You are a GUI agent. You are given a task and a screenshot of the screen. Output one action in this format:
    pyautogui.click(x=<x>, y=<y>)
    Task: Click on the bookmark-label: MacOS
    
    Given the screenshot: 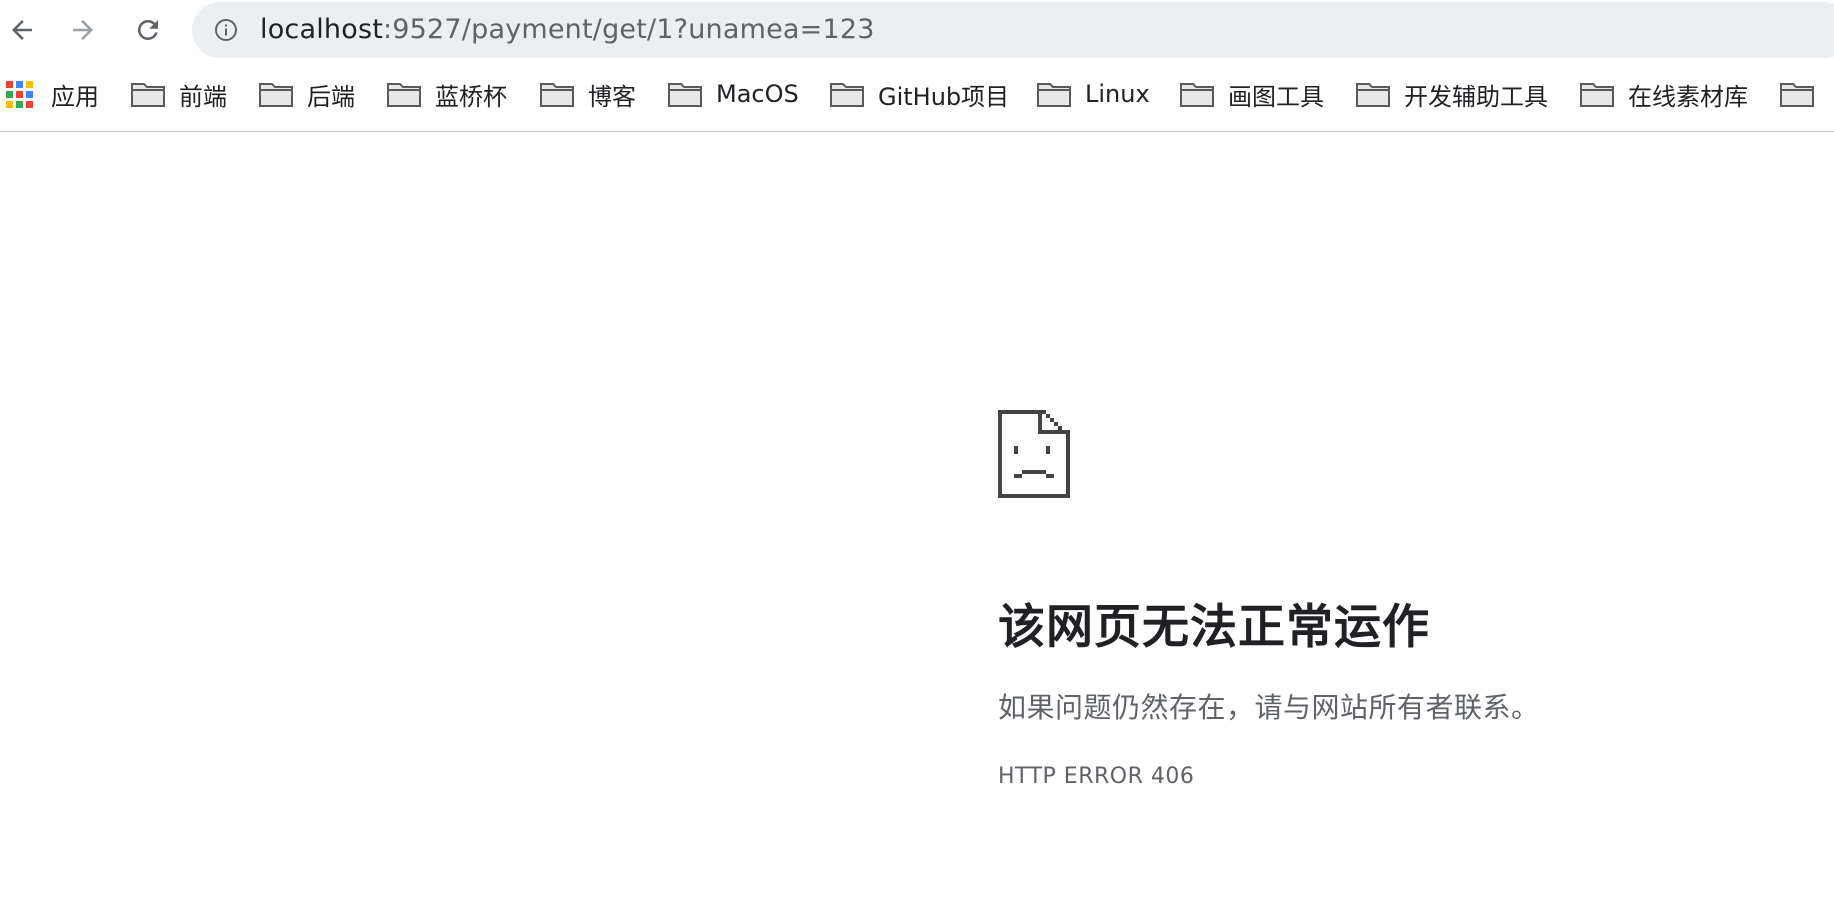 What is the action you would take?
    pyautogui.click(x=757, y=94)
    